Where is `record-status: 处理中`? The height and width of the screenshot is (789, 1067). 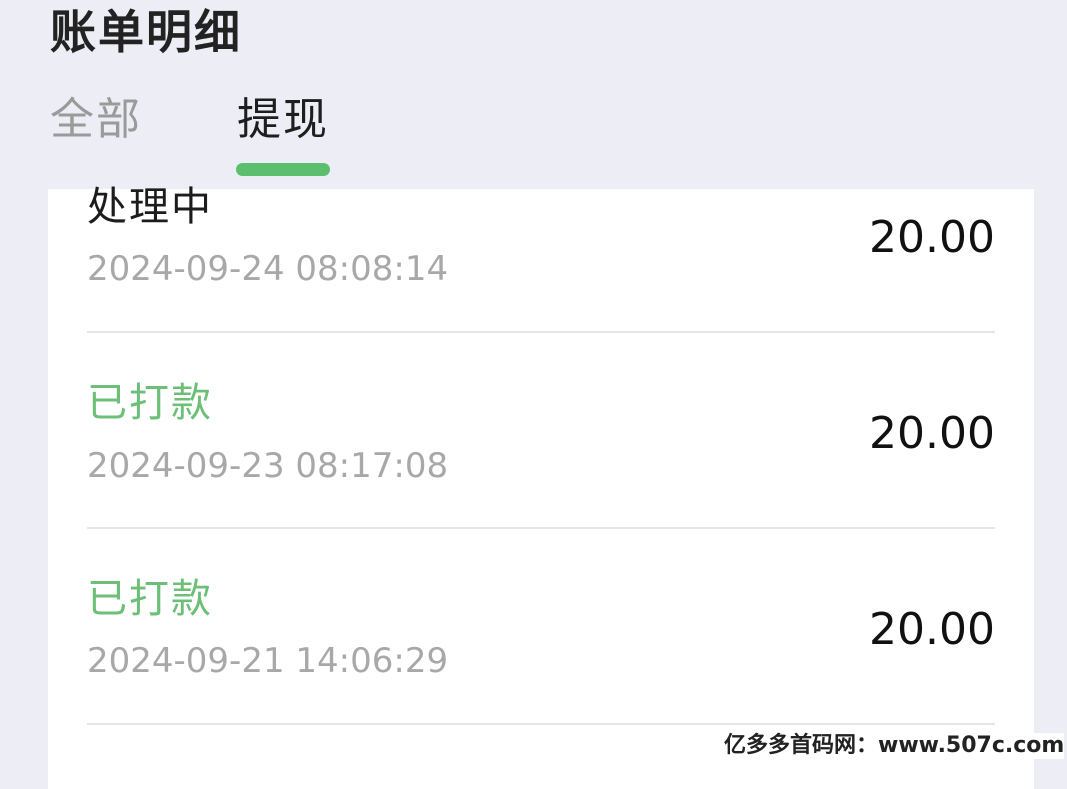 record-status: 处理中 is located at coordinates (150, 207).